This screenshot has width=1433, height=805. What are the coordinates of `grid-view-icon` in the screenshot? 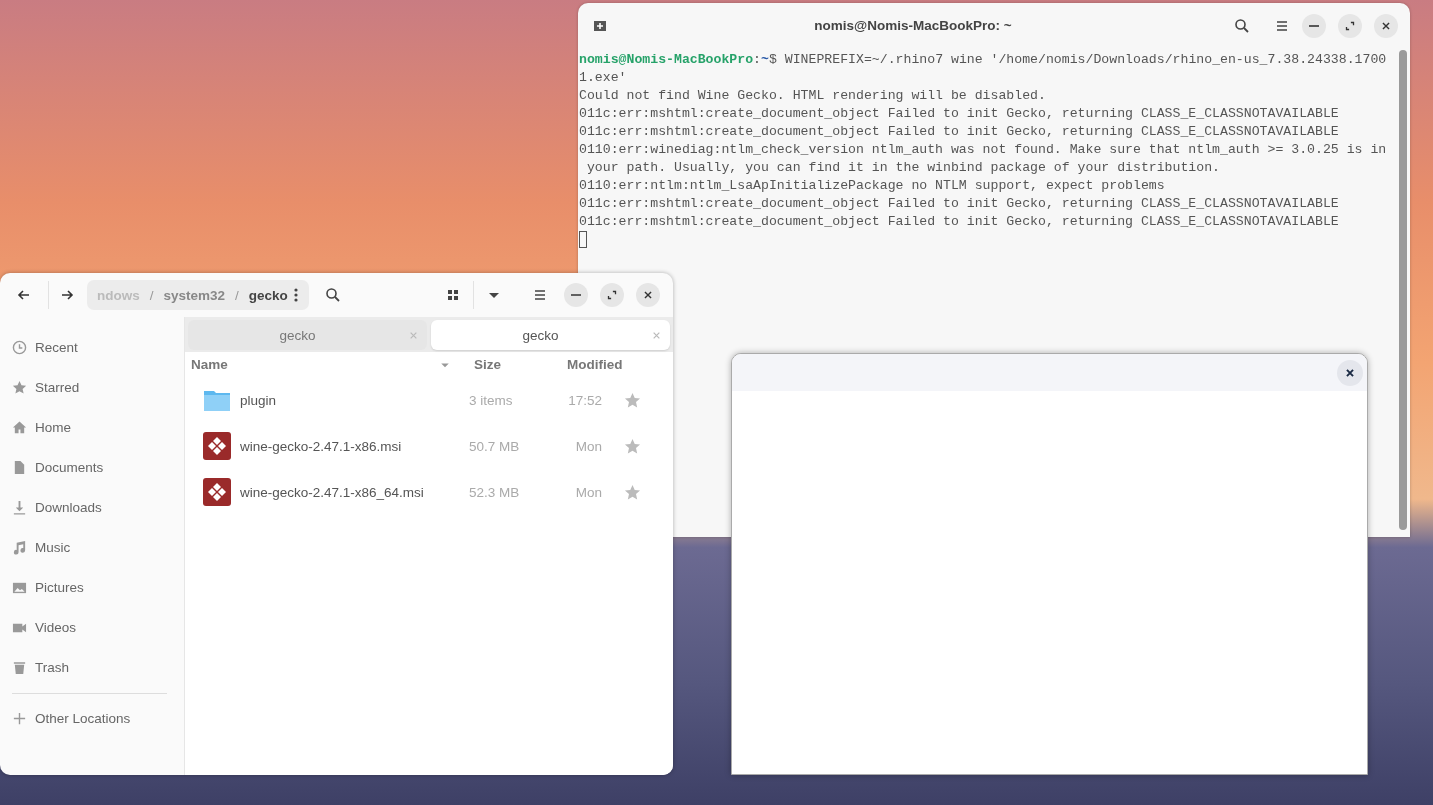 It's located at (453, 295).